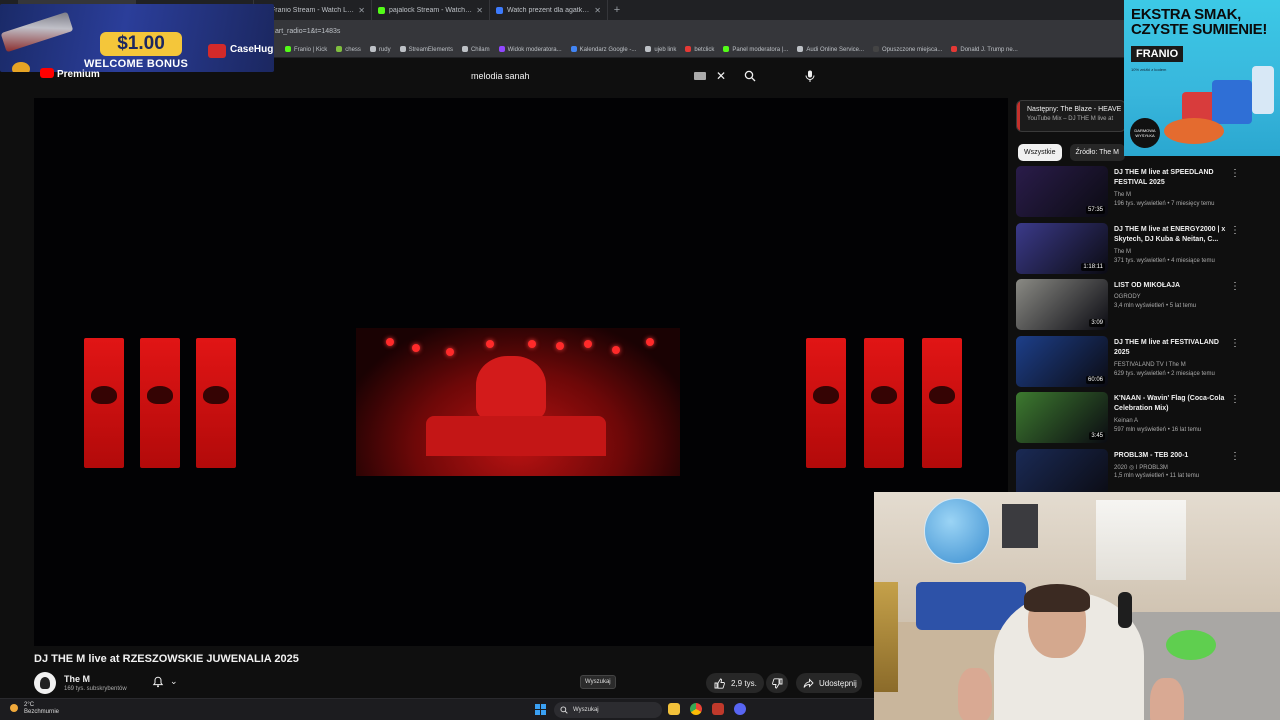  I want to click on video-thumbnail, so click(1062, 470).